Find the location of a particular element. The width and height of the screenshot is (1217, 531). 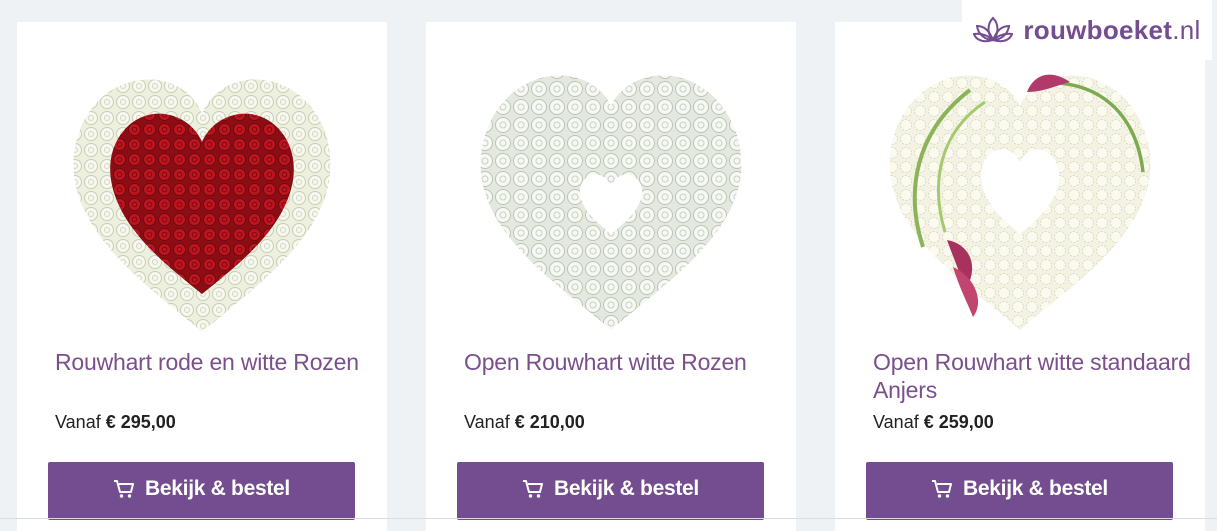

product-price: Vanaf € 259,00 is located at coordinates (933, 422).